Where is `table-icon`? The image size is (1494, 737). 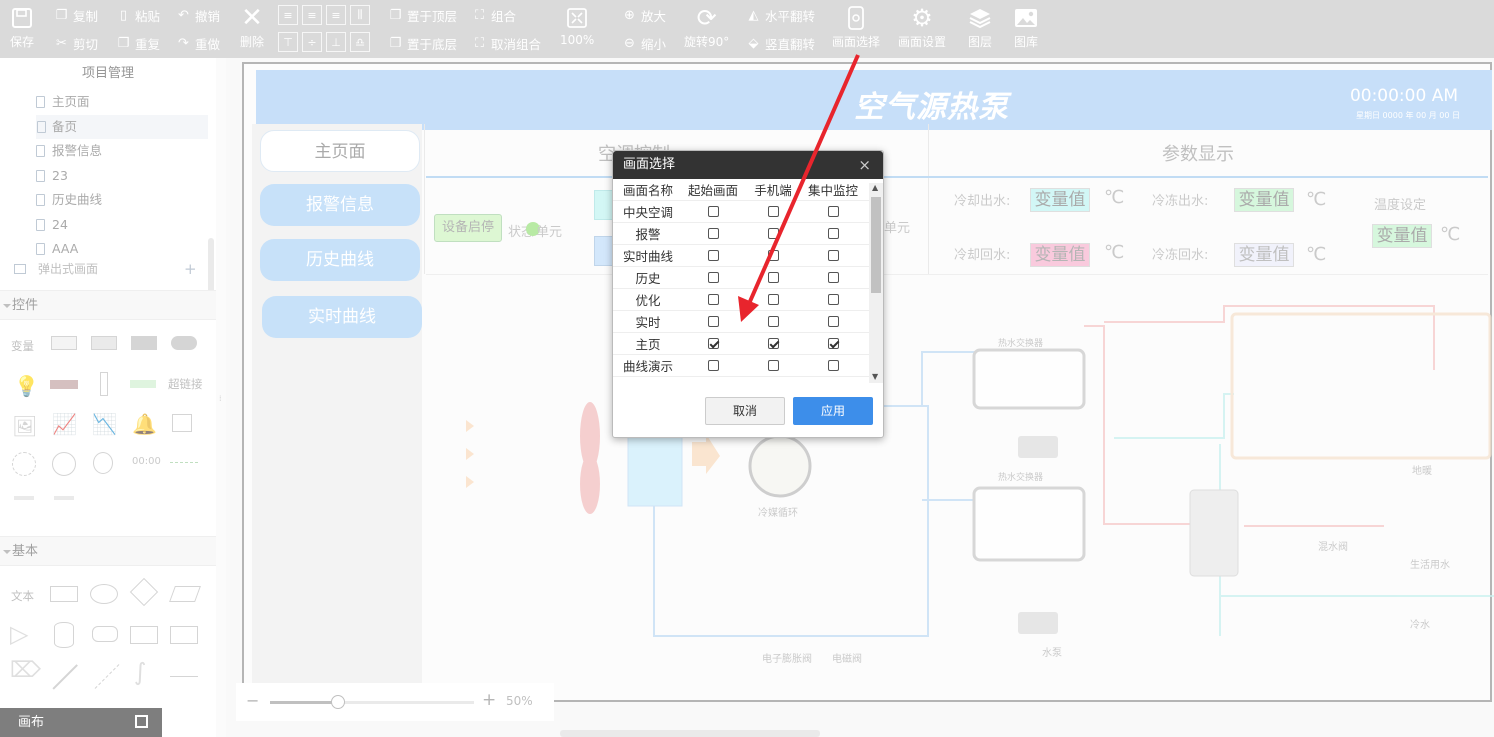 table-icon is located at coordinates (182, 422).